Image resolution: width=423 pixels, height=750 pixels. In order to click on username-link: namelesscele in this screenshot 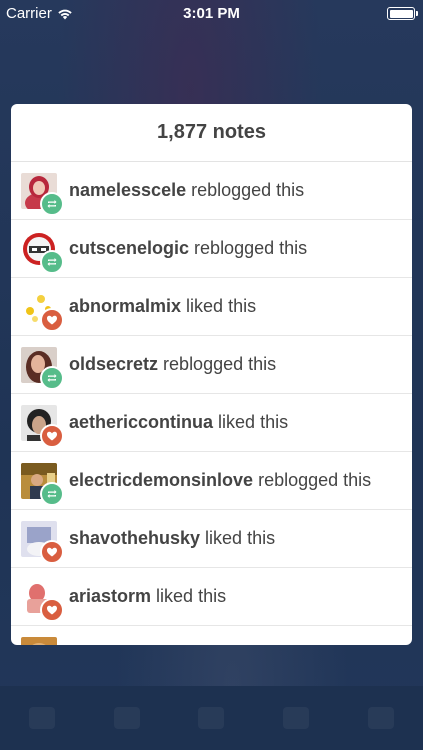, I will do `click(127, 190)`.